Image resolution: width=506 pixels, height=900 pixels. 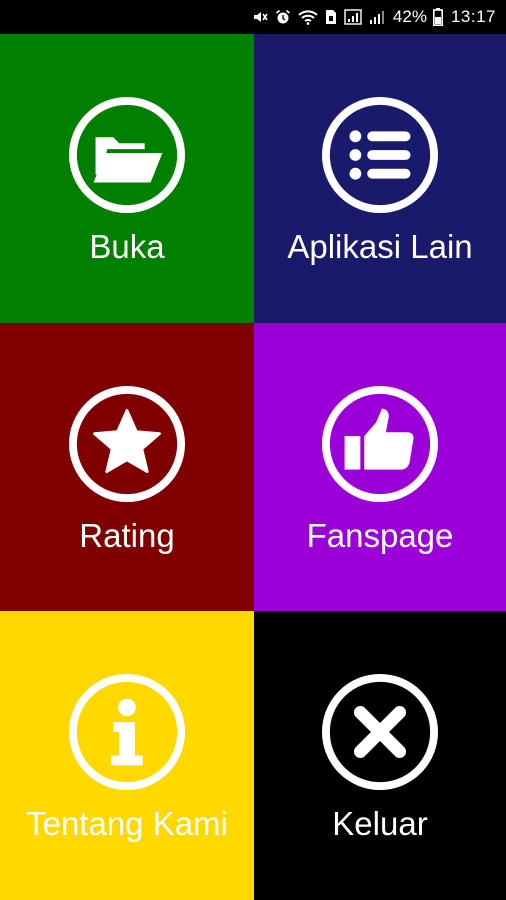 What do you see at coordinates (127, 823) in the screenshot?
I see `tentang-kami-label: Tentang Kami` at bounding box center [127, 823].